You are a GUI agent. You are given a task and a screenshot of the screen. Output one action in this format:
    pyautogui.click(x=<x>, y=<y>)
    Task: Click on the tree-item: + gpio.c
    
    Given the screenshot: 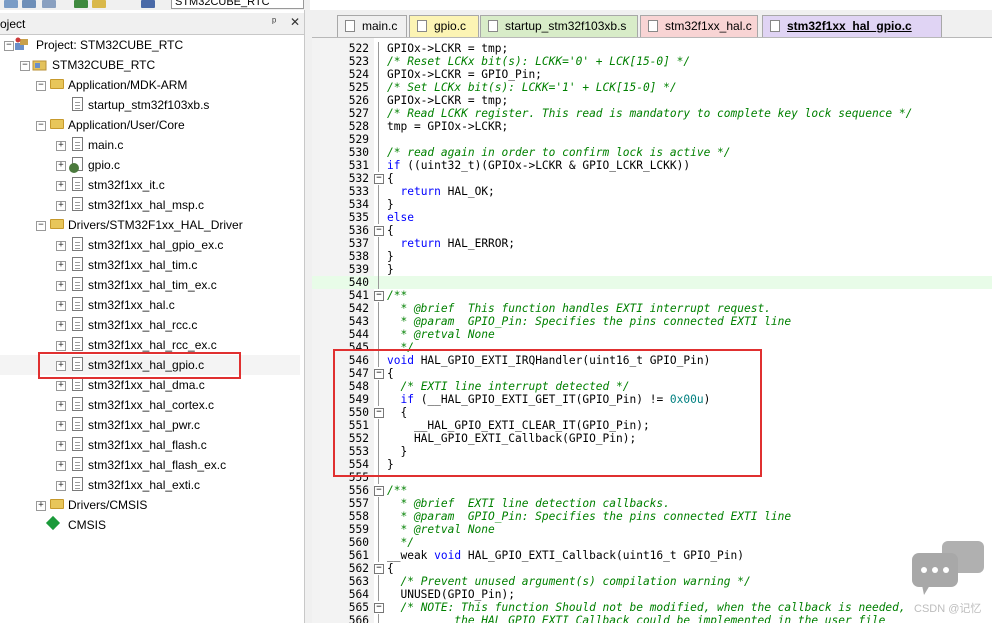 What is the action you would take?
    pyautogui.click(x=150, y=165)
    